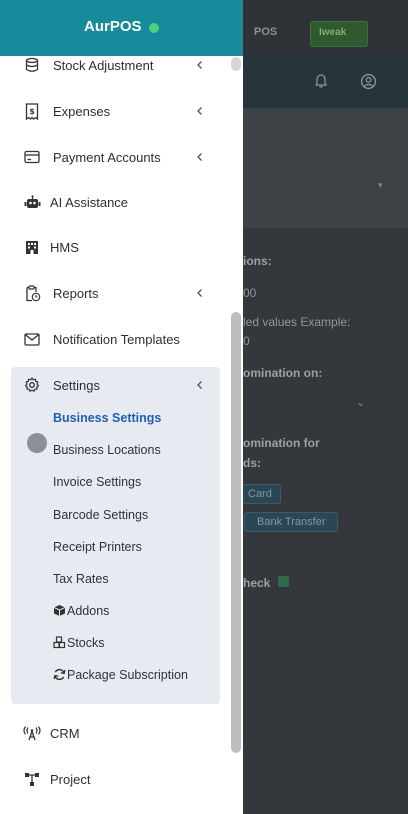 This screenshot has width=408, height=814. I want to click on settings-sub-package-subscription: Package Subscription, so click(120, 675).